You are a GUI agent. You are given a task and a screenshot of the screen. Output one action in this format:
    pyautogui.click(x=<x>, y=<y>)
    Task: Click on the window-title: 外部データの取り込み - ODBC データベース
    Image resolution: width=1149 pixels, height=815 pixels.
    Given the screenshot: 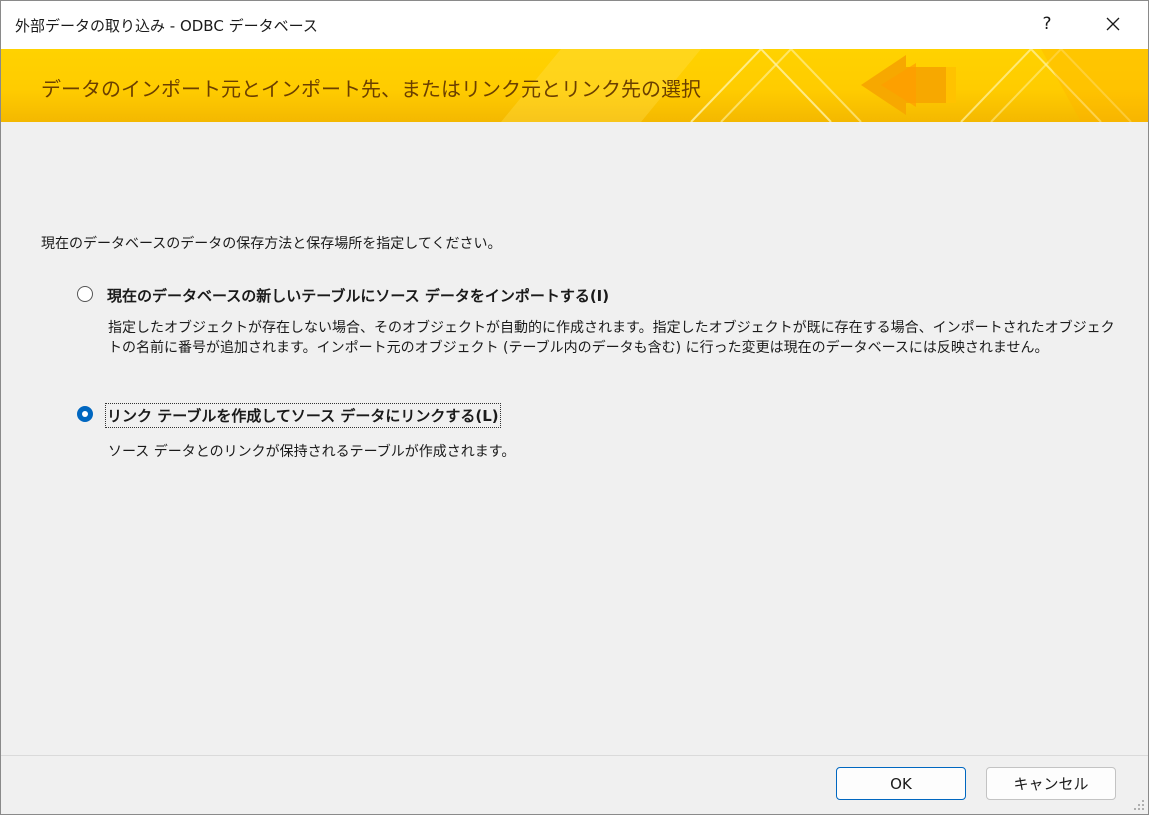 What is the action you would take?
    pyautogui.click(x=166, y=26)
    